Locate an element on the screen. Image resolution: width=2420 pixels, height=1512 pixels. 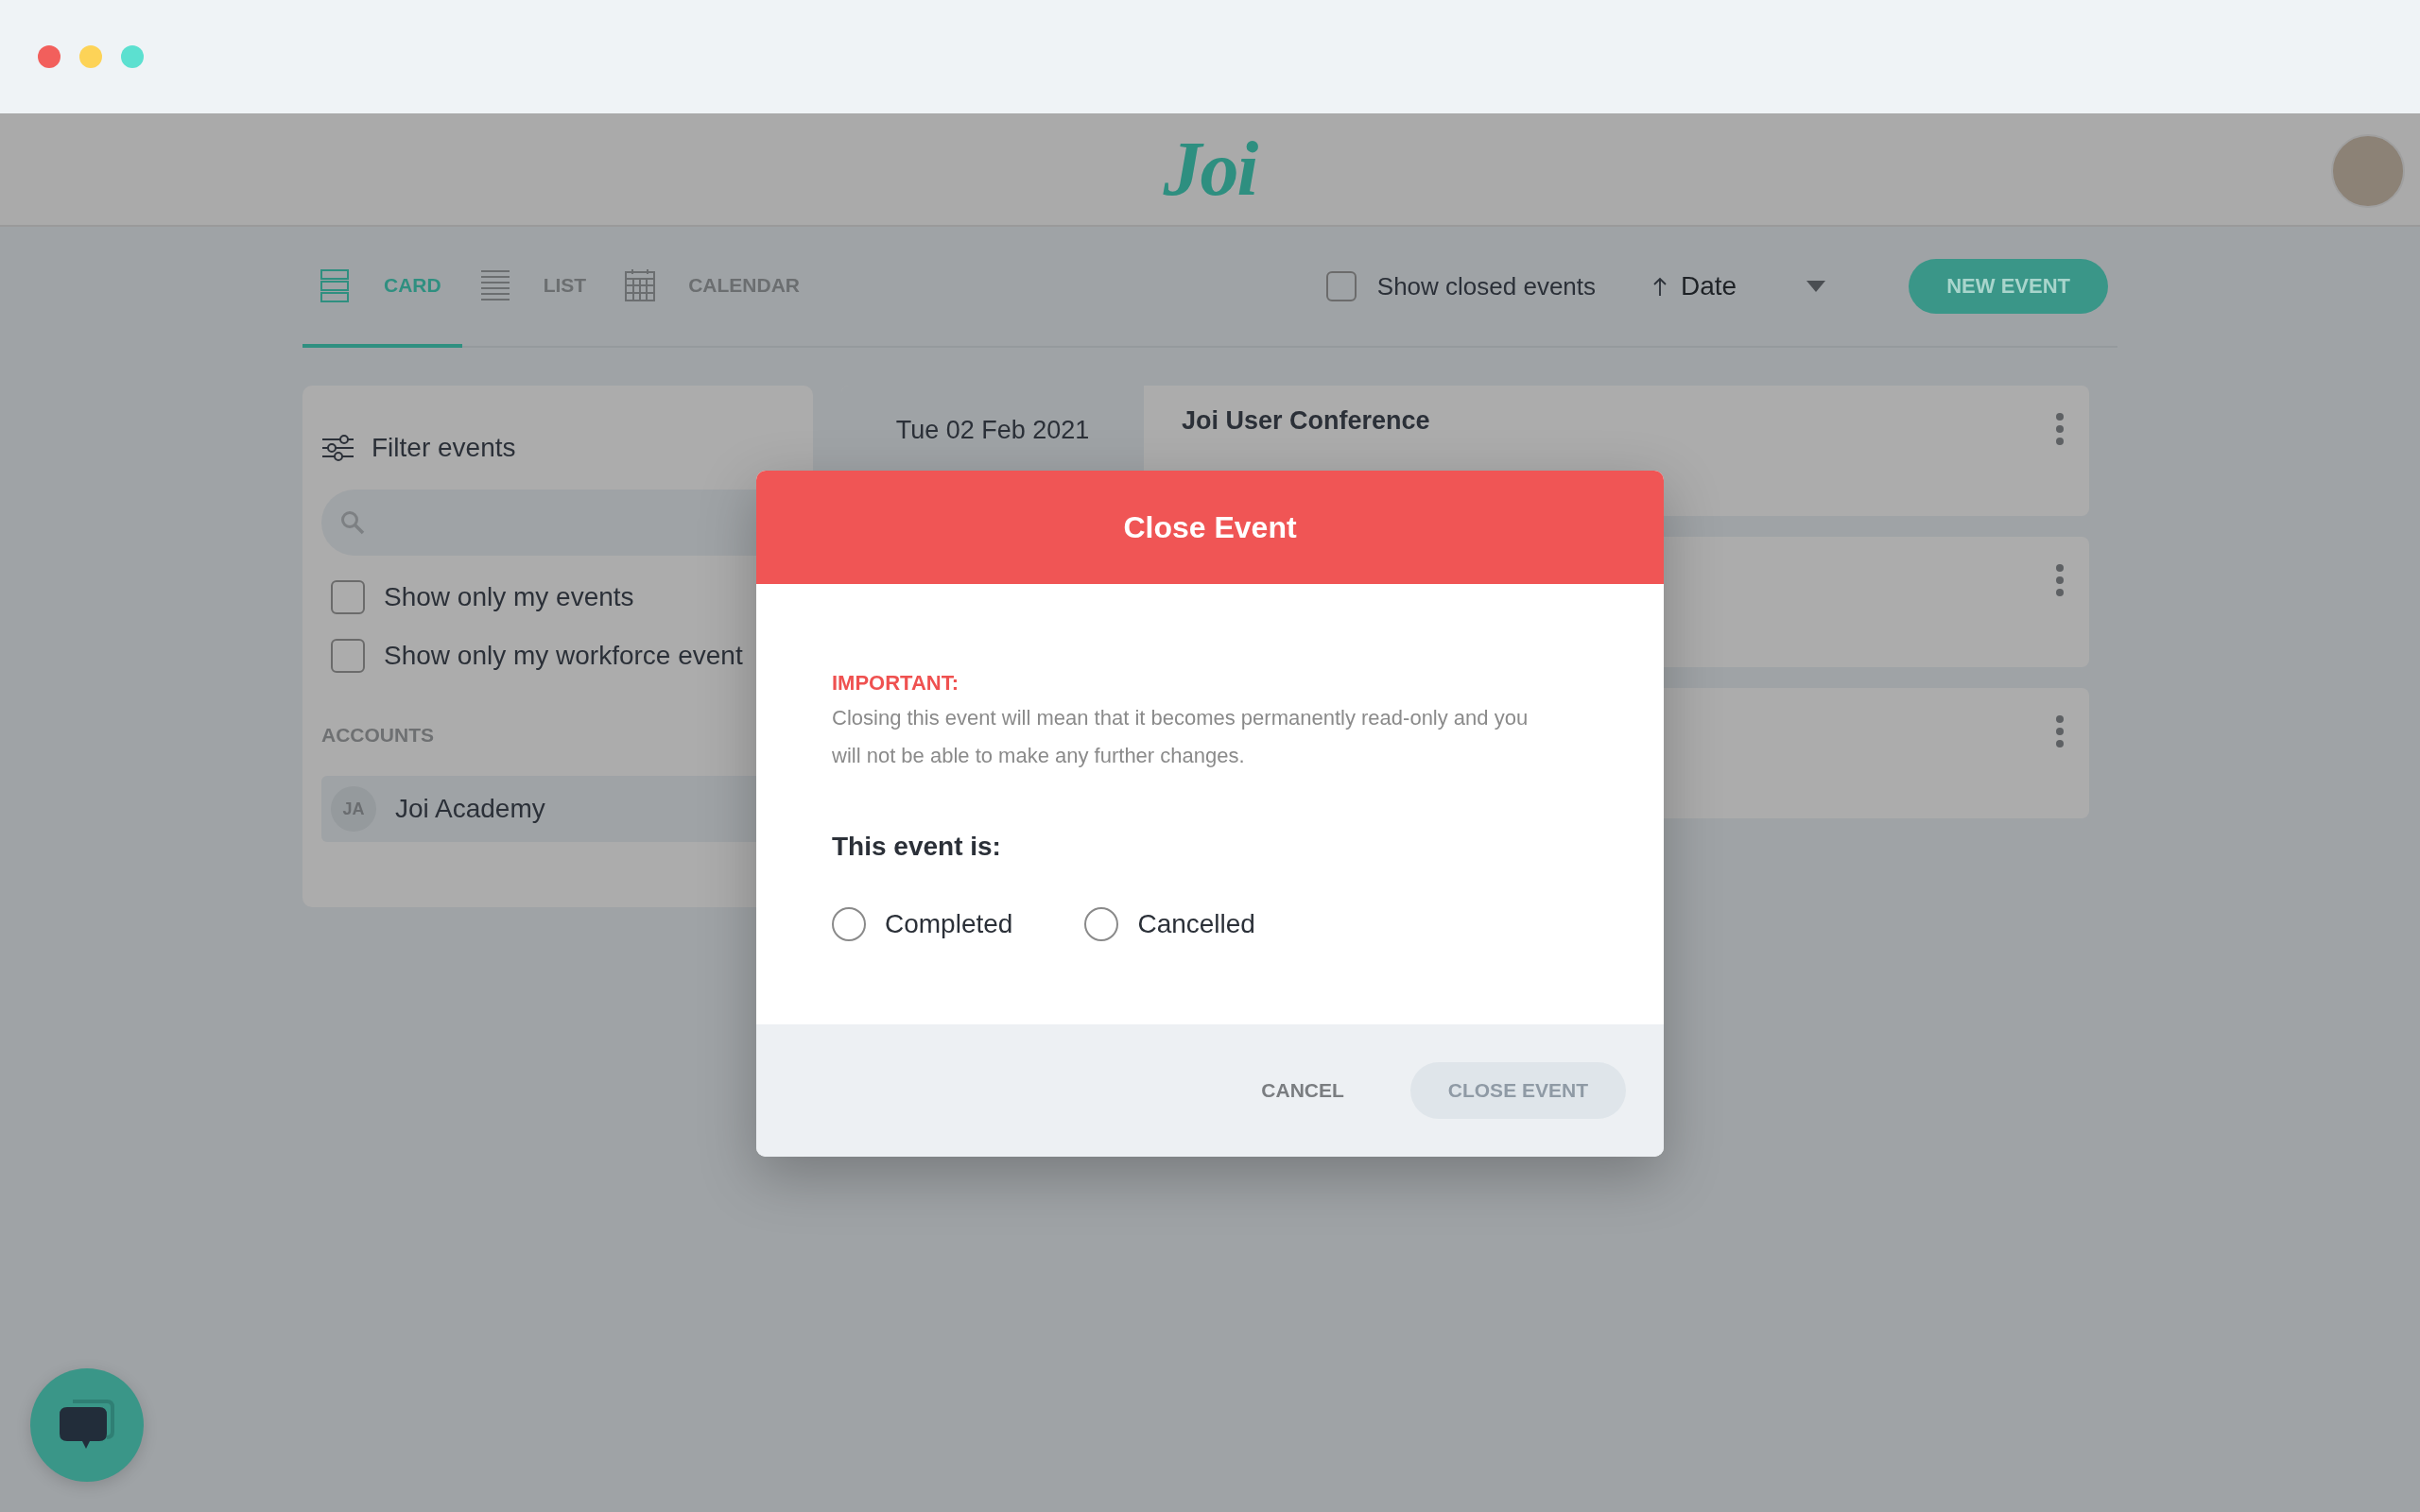
show-closed-checkbox is located at coordinates (1341, 286).